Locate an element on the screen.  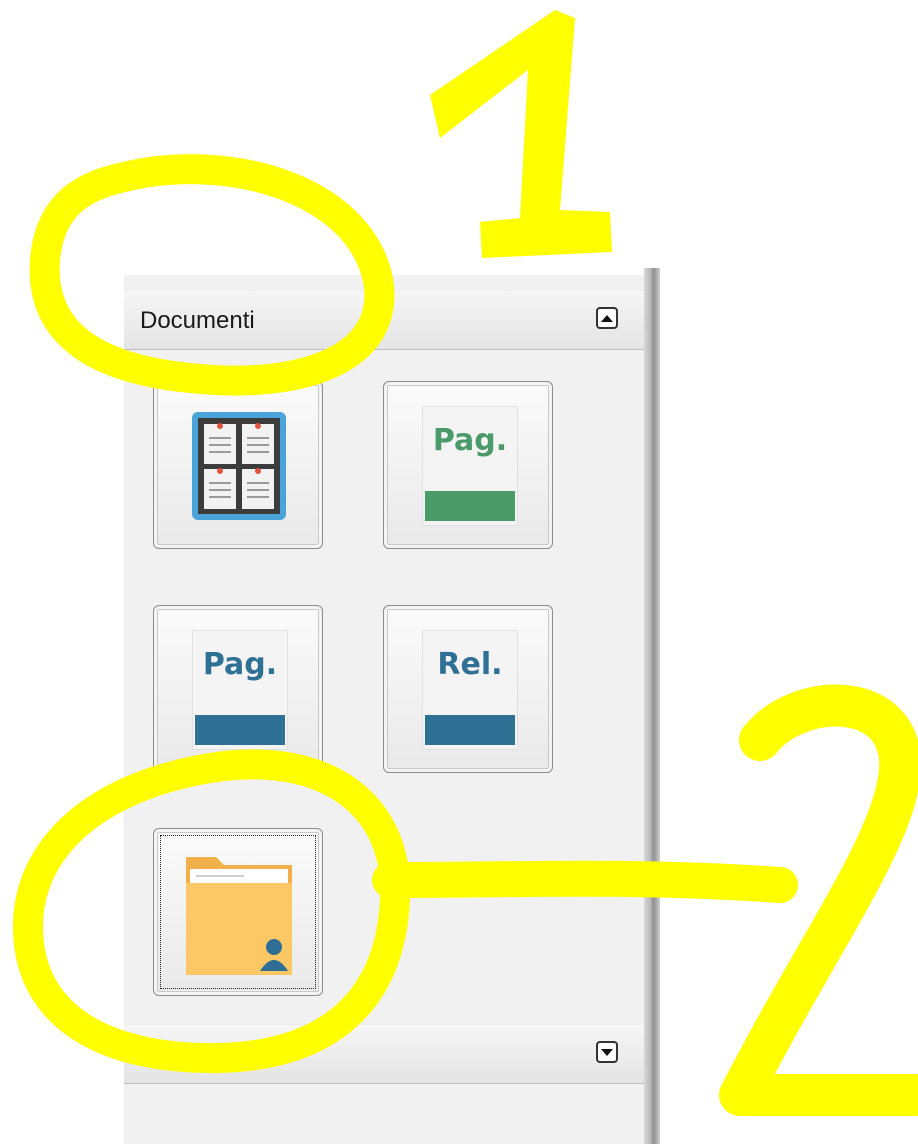
chevron-down-icon is located at coordinates (607, 1052).